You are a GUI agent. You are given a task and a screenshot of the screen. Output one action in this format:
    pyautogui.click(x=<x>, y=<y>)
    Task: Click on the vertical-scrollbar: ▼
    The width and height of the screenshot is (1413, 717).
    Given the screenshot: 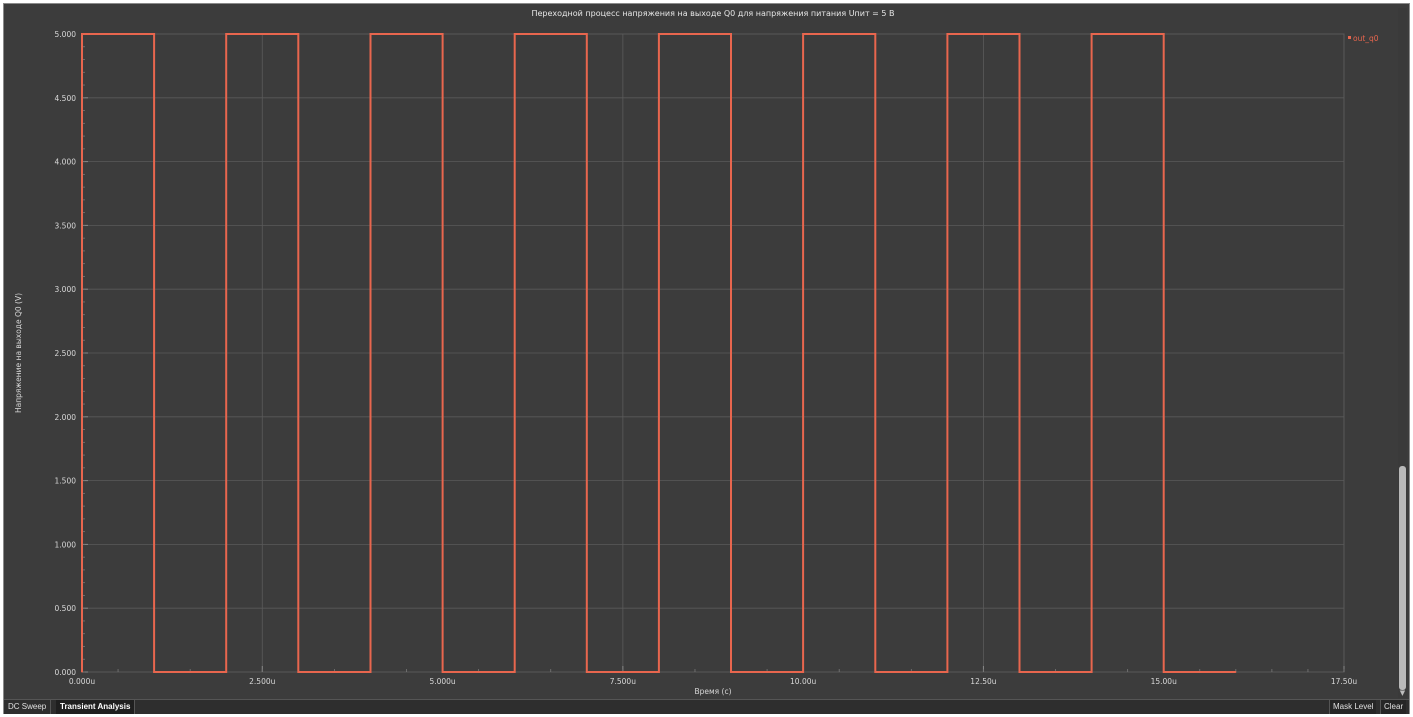 What is the action you would take?
    pyautogui.click(x=1402, y=353)
    